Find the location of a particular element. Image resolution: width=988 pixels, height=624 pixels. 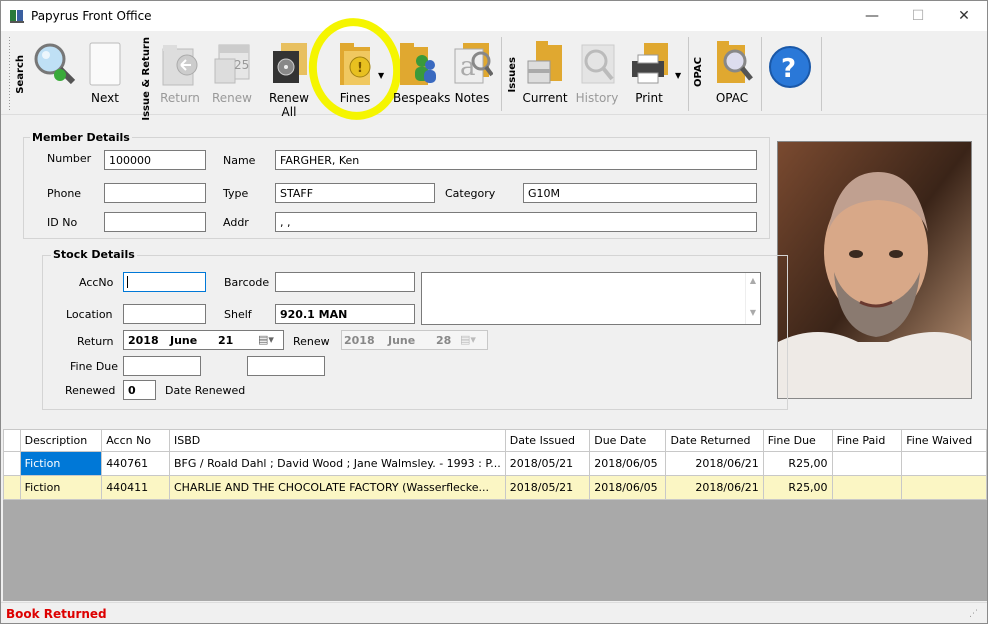

close-button: ✕ is located at coordinates (964, 16).